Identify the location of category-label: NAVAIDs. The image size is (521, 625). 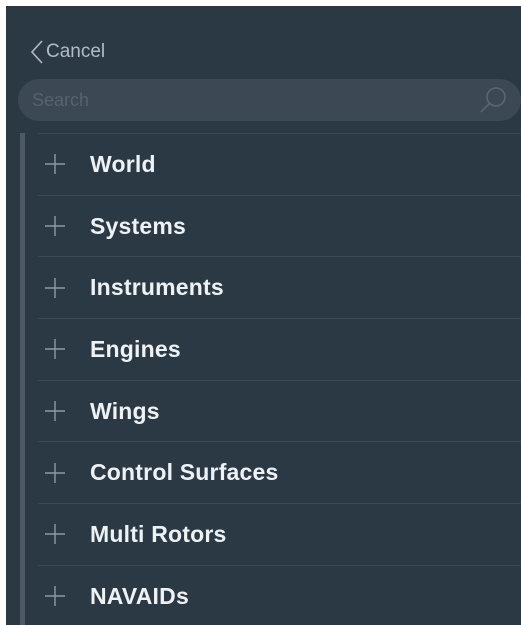
(139, 595).